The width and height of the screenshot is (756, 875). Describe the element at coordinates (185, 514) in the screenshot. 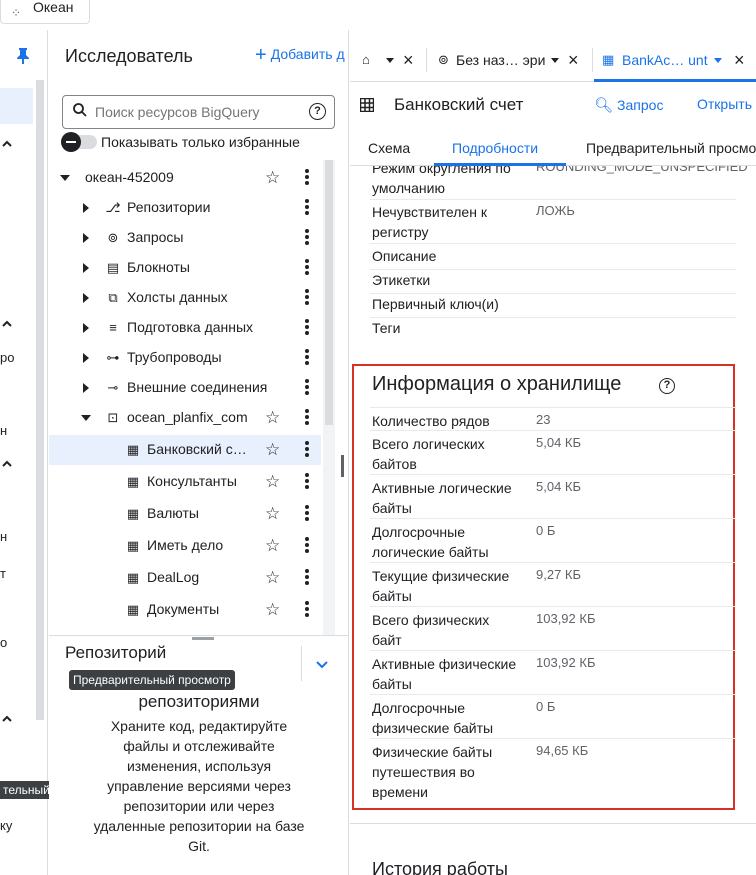

I see `table-row: ▦ Валюты ☆` at that location.